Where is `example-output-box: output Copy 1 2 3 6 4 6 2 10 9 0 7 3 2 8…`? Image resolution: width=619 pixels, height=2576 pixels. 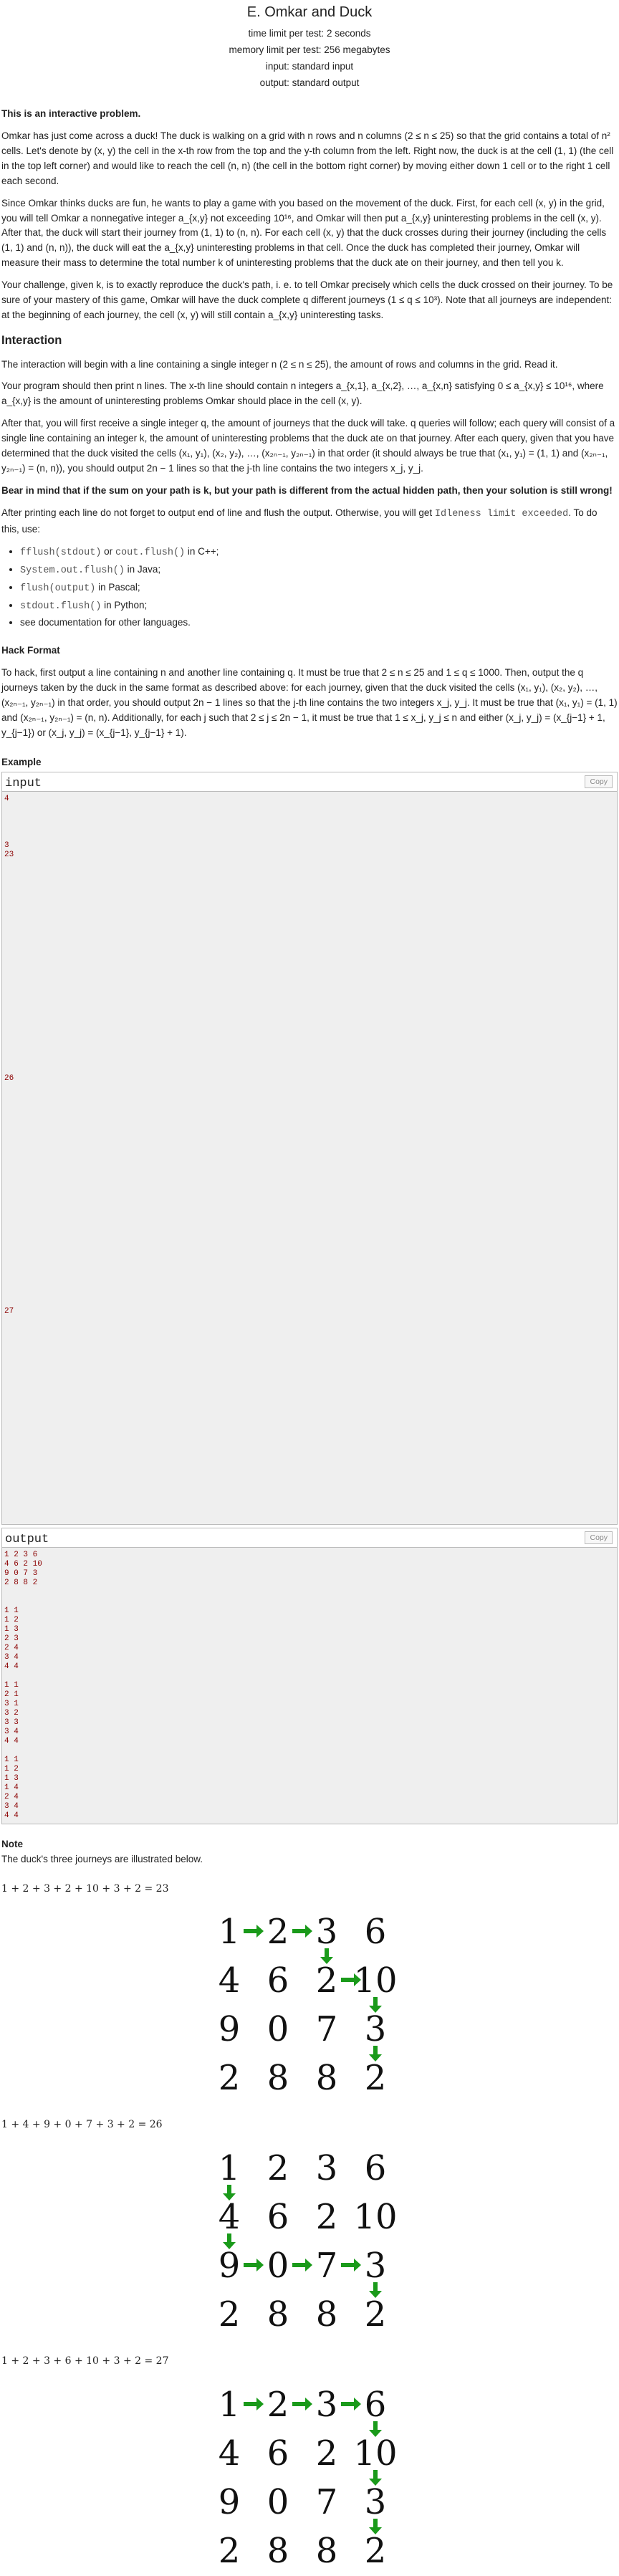
example-output-box: output Copy 1 2 3 6 4 6 2 10 9 0 7 3 2 8… is located at coordinates (310, 1675).